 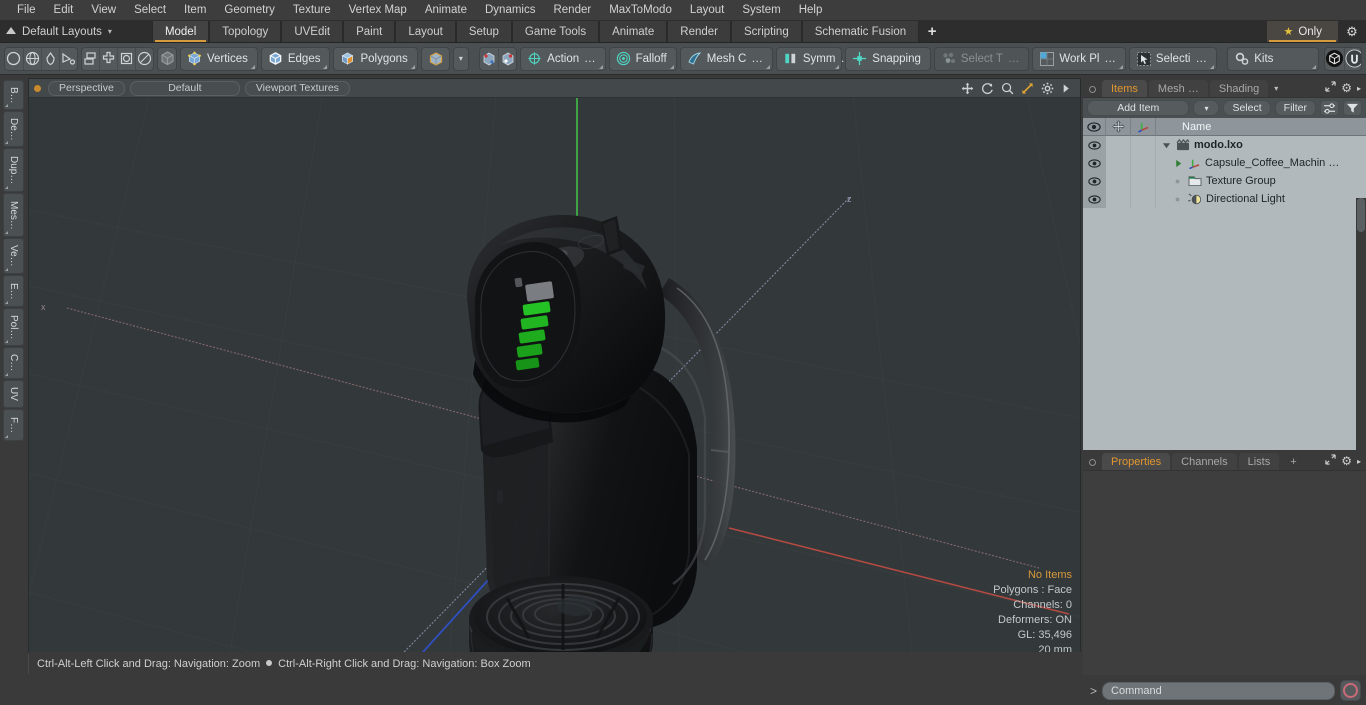 What do you see at coordinates (1092, 462) in the screenshot?
I see `props-menu-dot-icon` at bounding box center [1092, 462].